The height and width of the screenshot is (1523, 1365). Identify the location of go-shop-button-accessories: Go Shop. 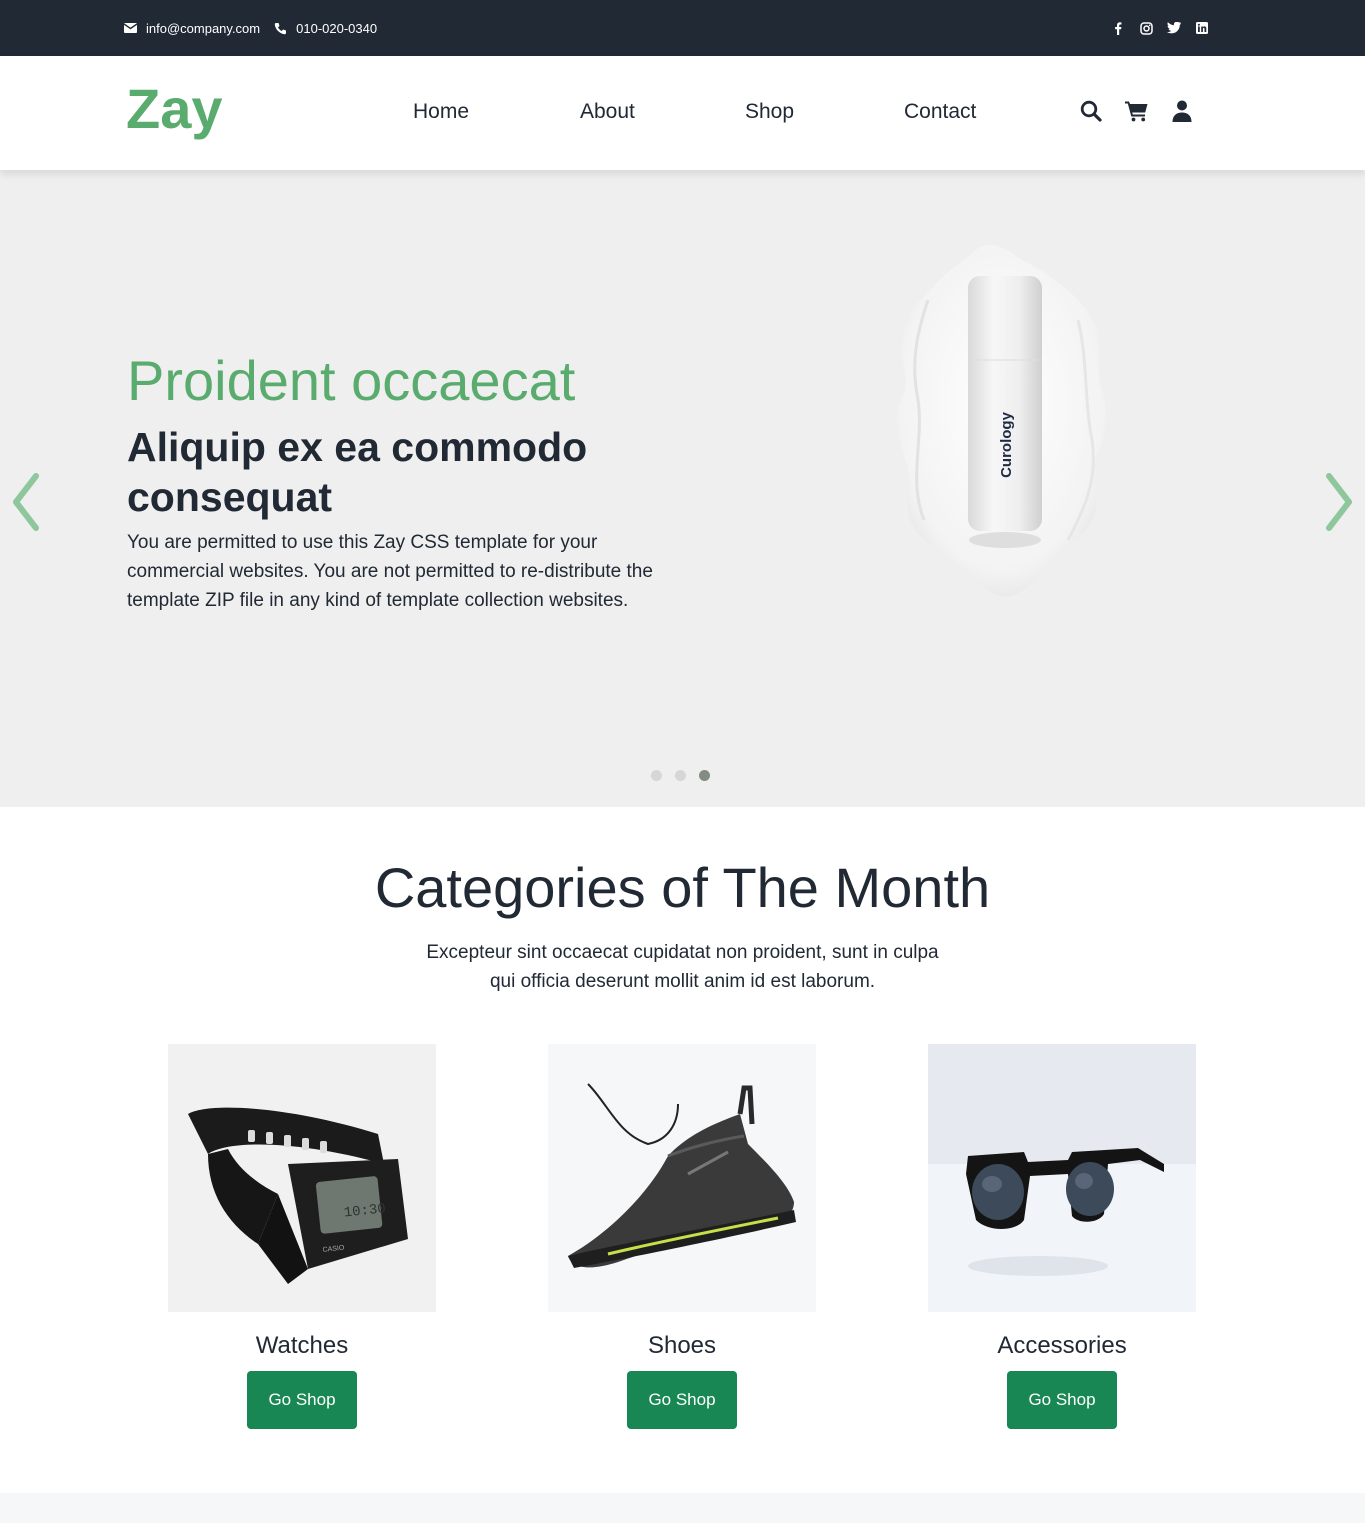
(1062, 1400).